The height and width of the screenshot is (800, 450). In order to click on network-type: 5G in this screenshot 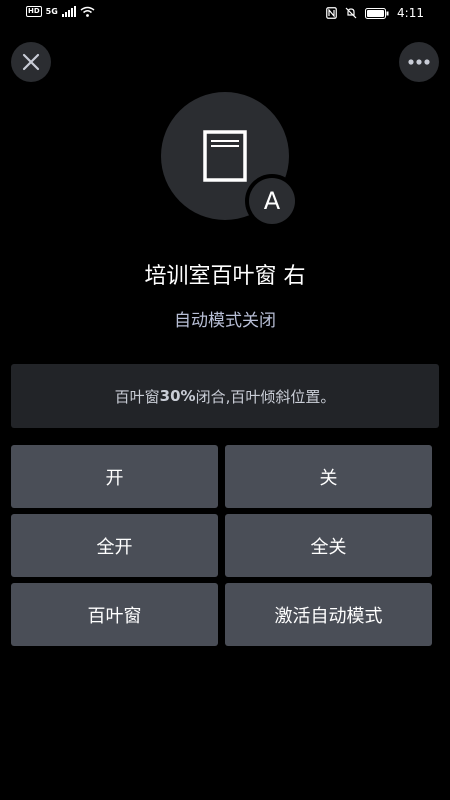, I will do `click(51, 11)`.